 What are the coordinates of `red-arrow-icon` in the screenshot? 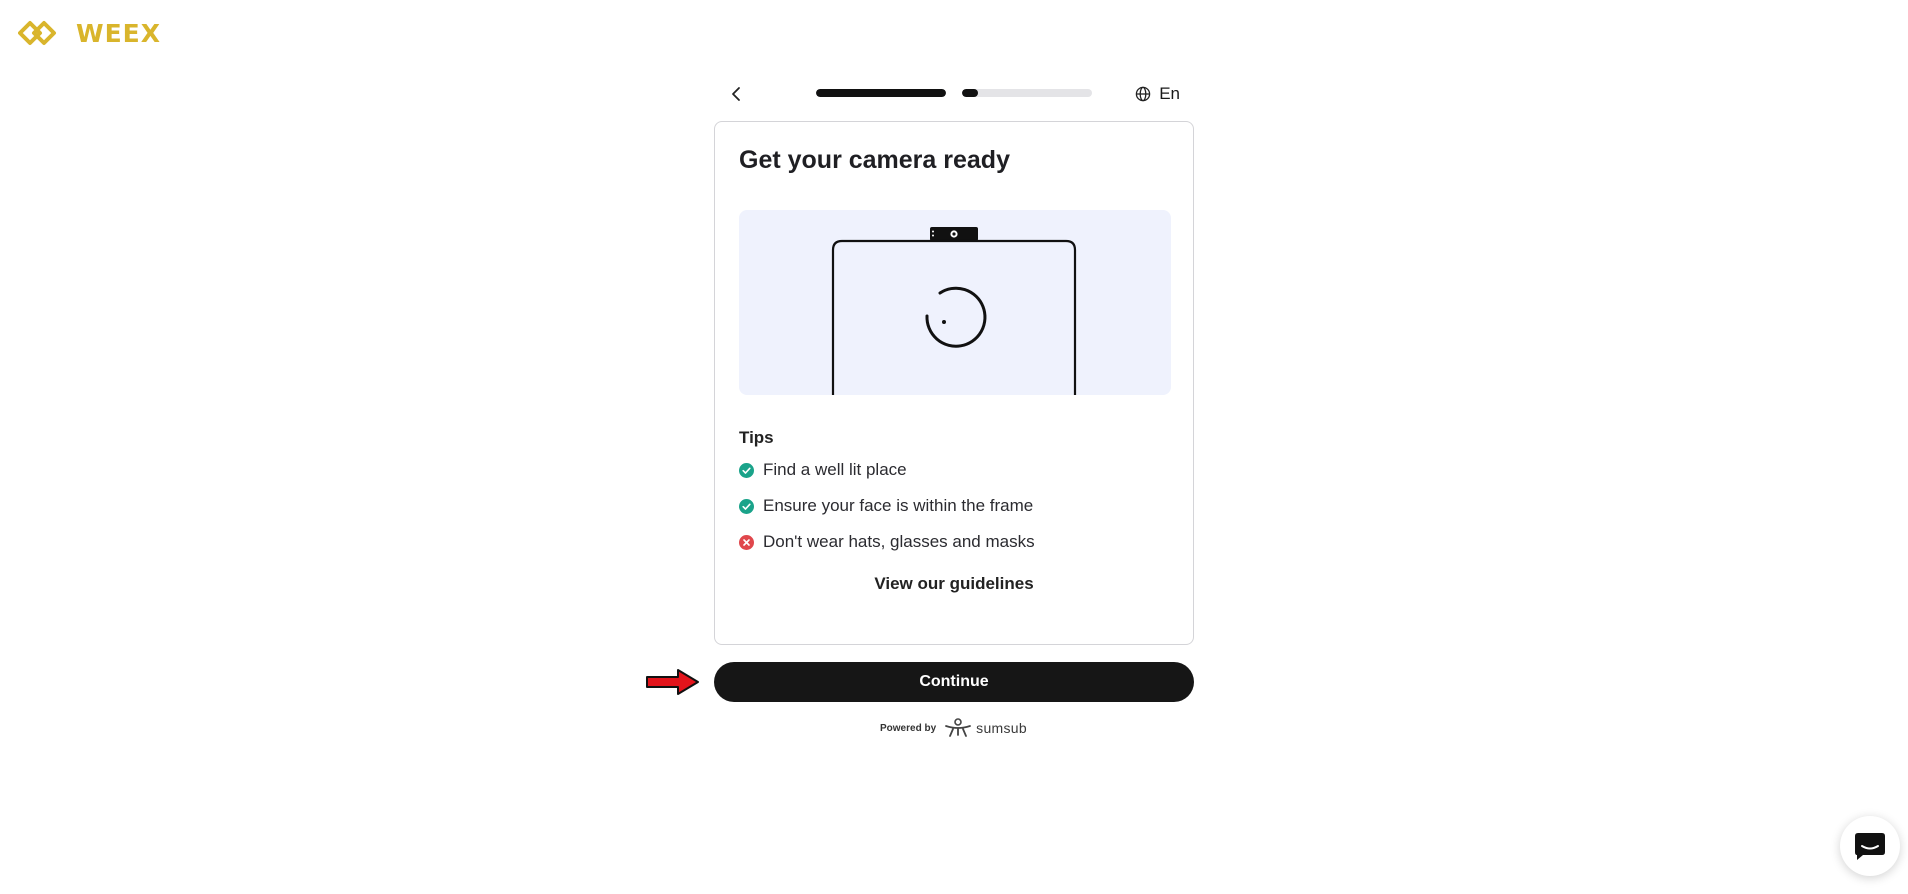 It's located at (672, 682).